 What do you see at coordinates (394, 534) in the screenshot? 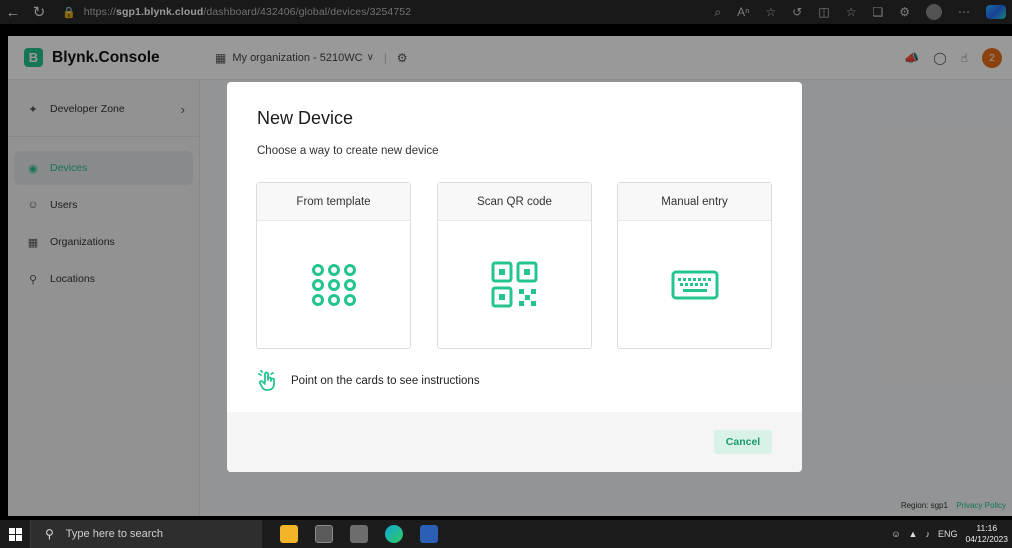
I see `edge-browser-icon` at bounding box center [394, 534].